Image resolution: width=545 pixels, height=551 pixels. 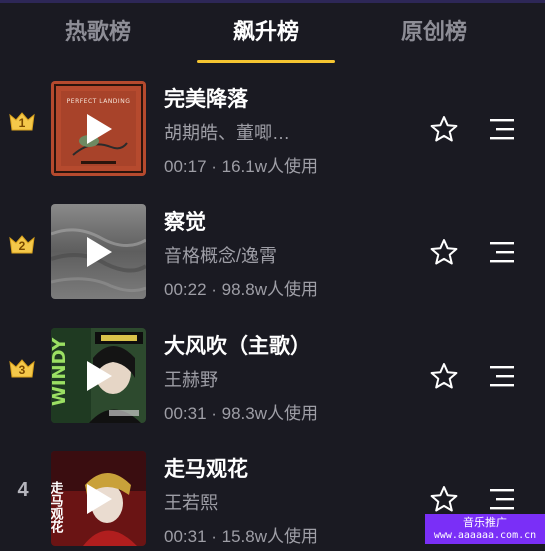 I want to click on song-title: 完美降落, so click(x=206, y=99).